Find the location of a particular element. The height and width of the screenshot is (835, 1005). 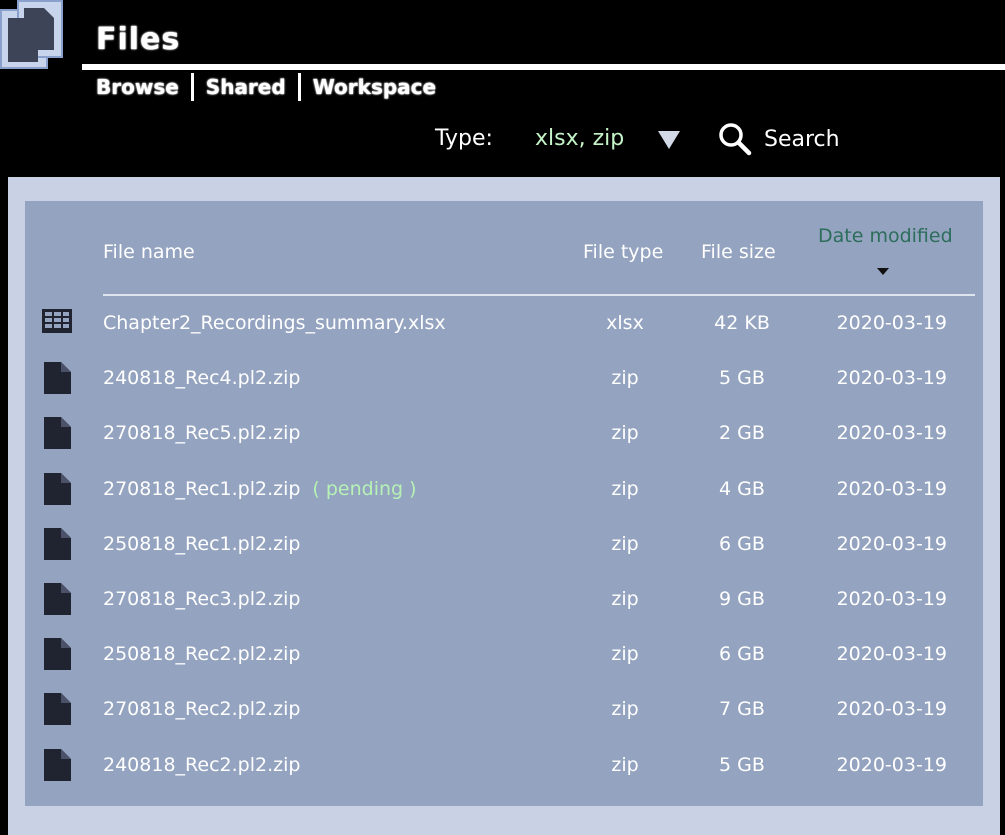

nav-link-workspace: Workspace is located at coordinates (374, 87).